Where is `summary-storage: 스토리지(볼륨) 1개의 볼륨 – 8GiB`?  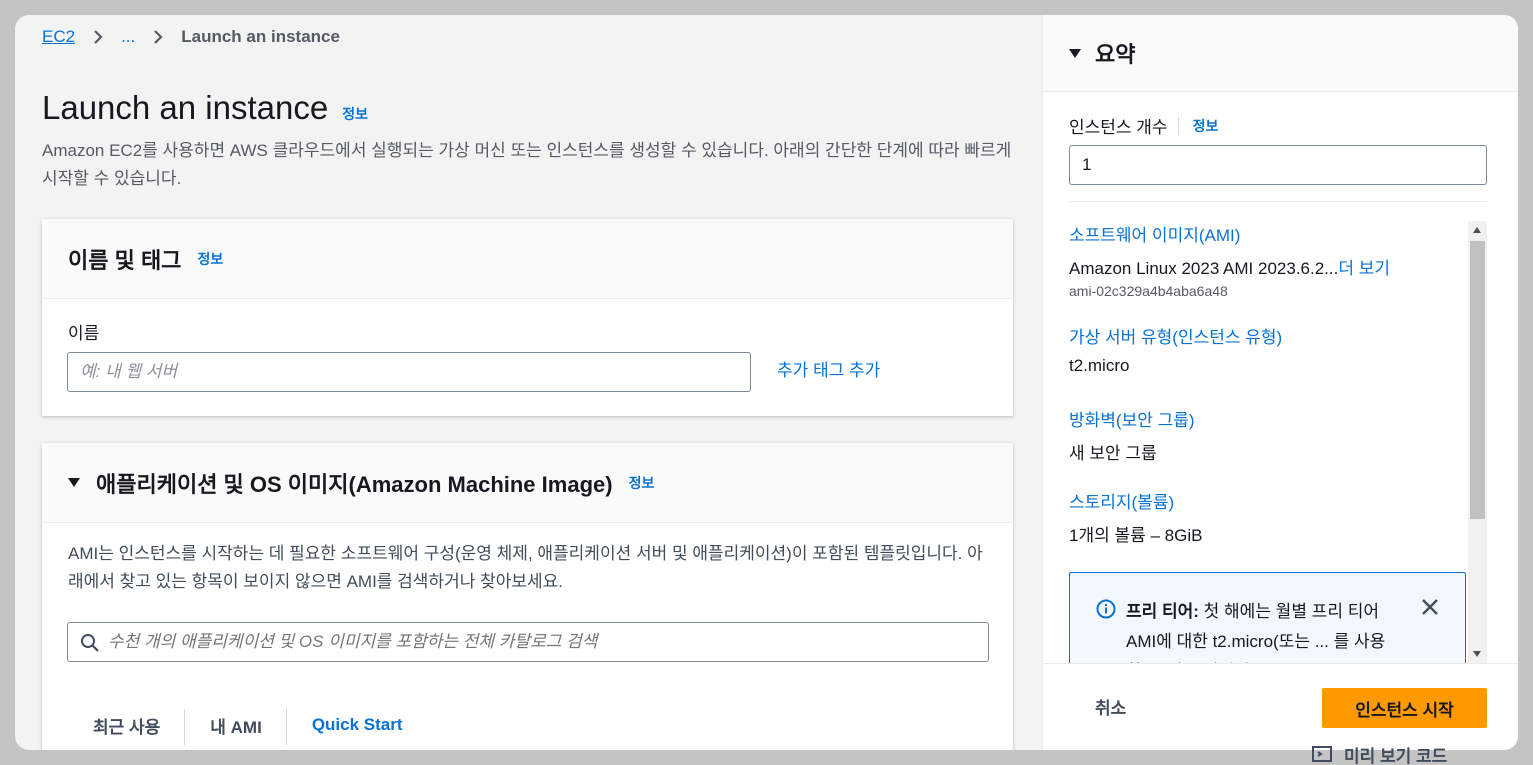
summary-storage: 스토리지(볼륨) 1개의 볼륨 – 8GiB is located at coordinates (1135, 517).